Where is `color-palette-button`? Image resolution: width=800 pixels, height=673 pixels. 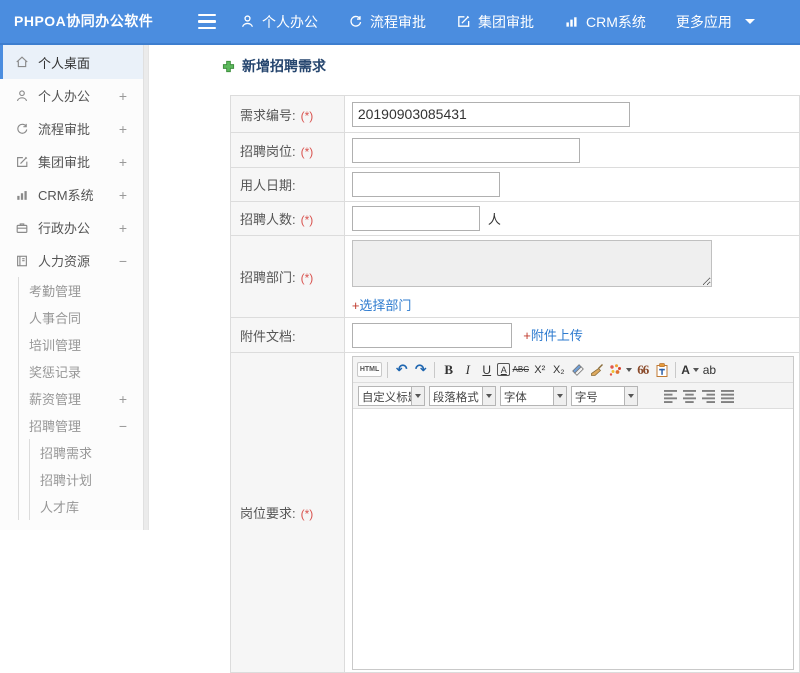 color-palette-button is located at coordinates (620, 370).